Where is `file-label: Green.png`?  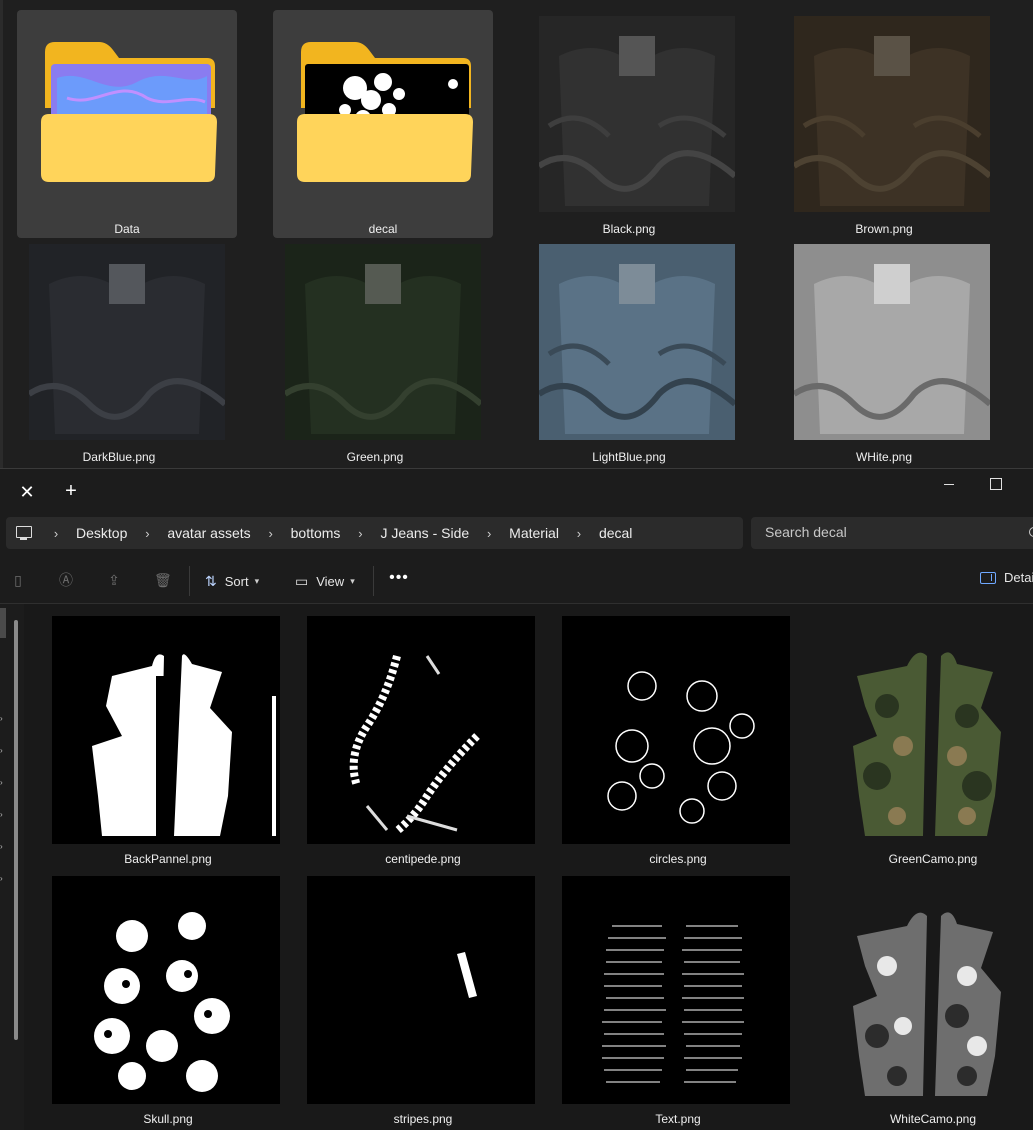 file-label: Green.png is located at coordinates (375, 457).